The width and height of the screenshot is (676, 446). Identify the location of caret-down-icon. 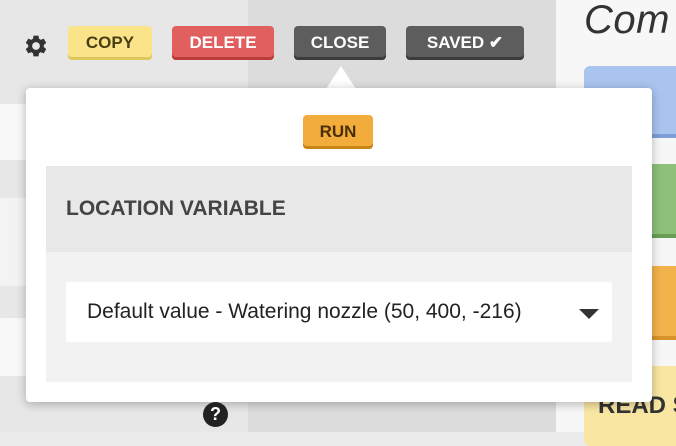
(589, 314).